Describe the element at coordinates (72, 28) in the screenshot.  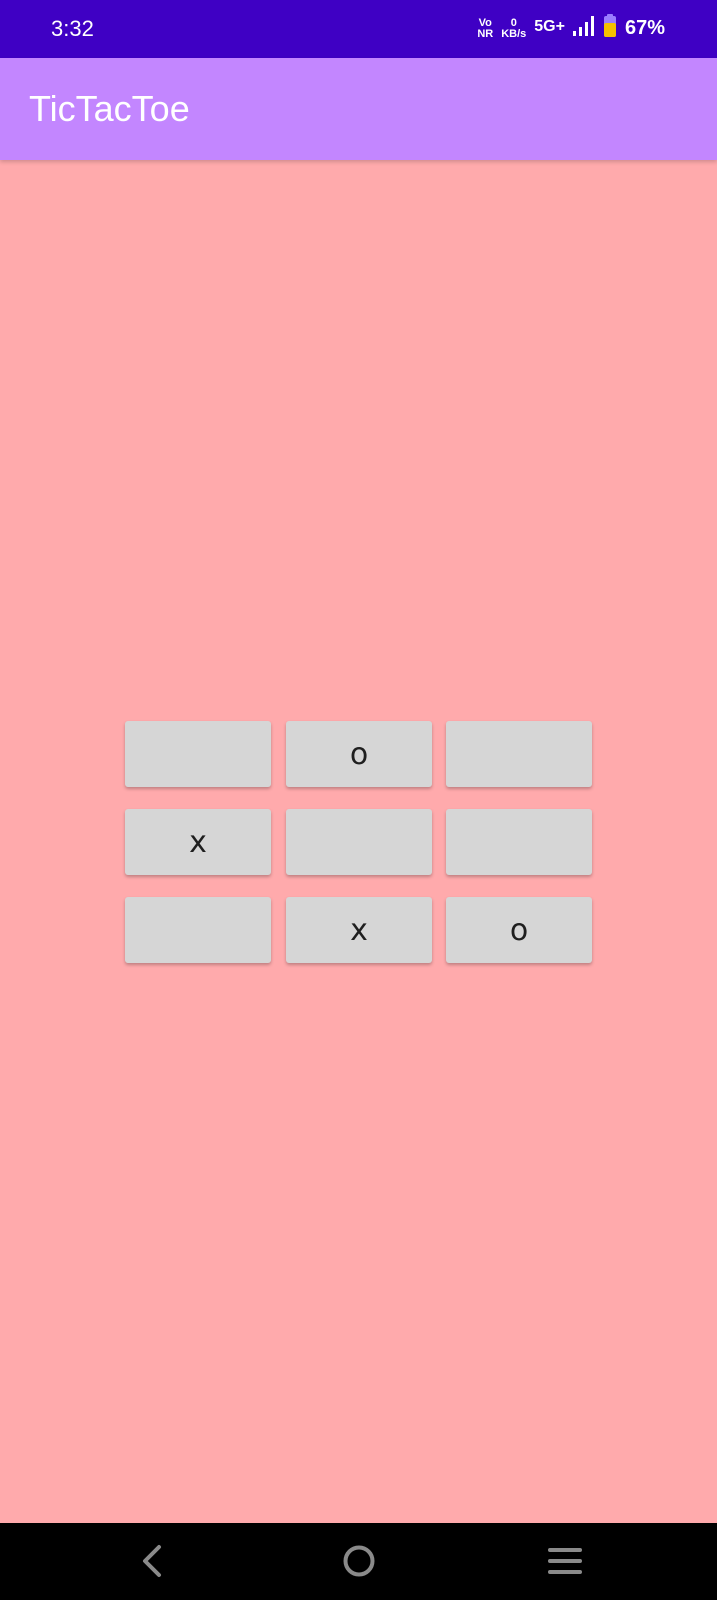
I see `status-time: 3:32` at that location.